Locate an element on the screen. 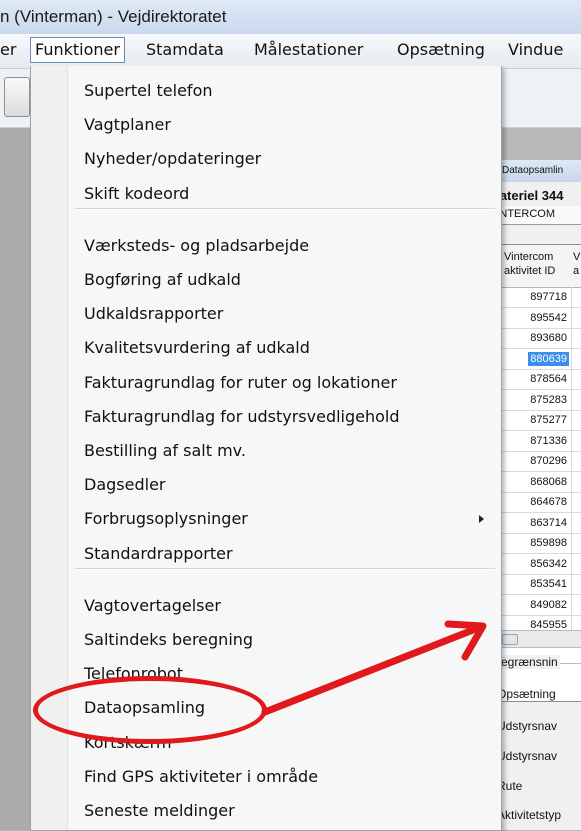 Image resolution: width=581 pixels, height=831 pixels. chevron-right-icon is located at coordinates (481, 519).